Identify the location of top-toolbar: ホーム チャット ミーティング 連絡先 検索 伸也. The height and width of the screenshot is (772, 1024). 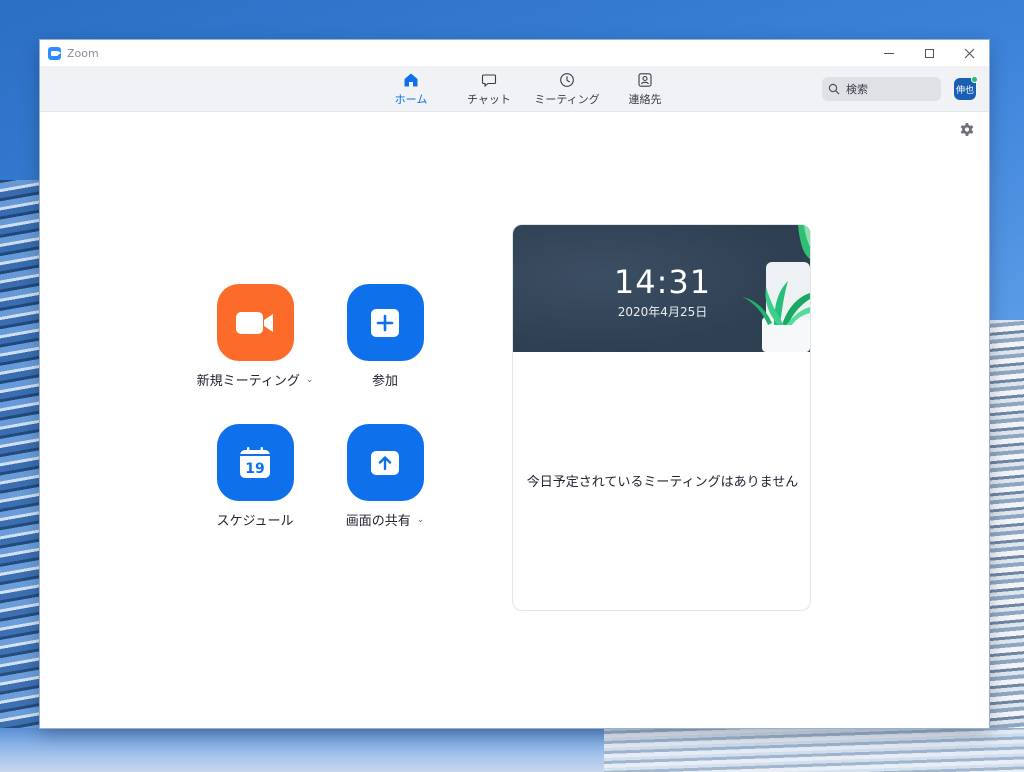
(514, 89).